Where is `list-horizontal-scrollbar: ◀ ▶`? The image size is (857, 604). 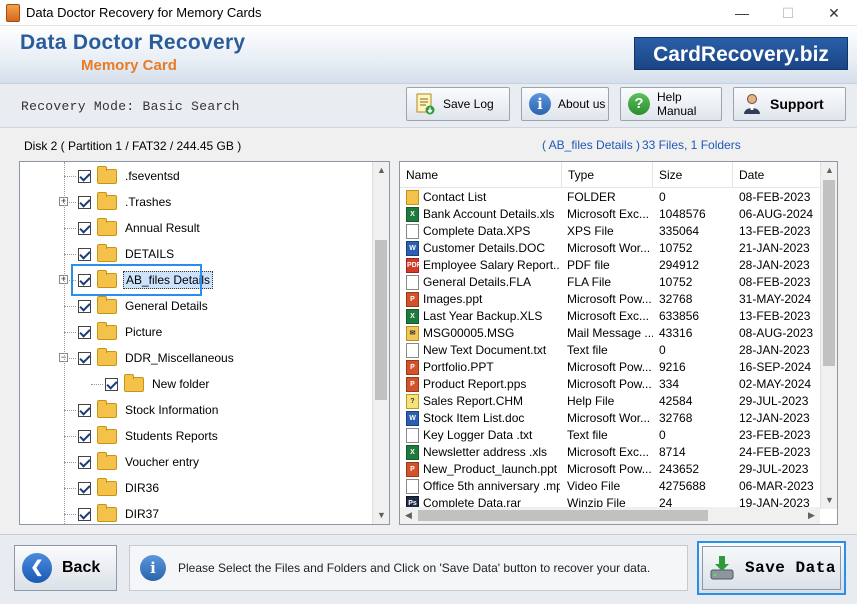
list-horizontal-scrollbar: ◀ ▶ is located at coordinates (610, 515).